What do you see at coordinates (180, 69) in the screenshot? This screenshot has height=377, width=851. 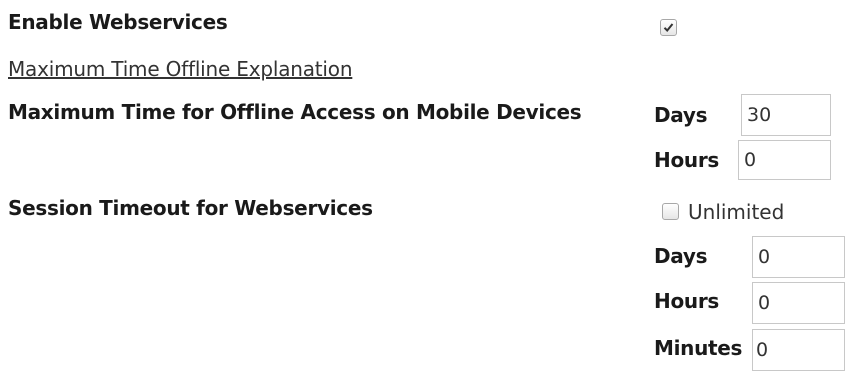 I see `offline-explanation-link: Maximum Time Offline Explanation` at bounding box center [180, 69].